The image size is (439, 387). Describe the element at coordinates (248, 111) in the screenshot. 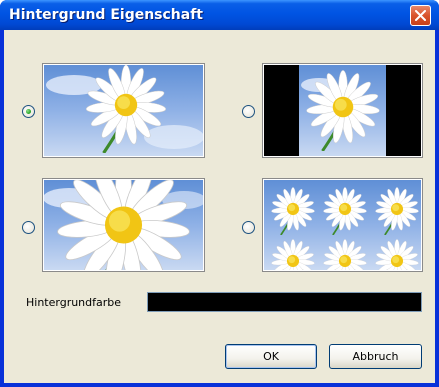

I see `radio-center` at that location.